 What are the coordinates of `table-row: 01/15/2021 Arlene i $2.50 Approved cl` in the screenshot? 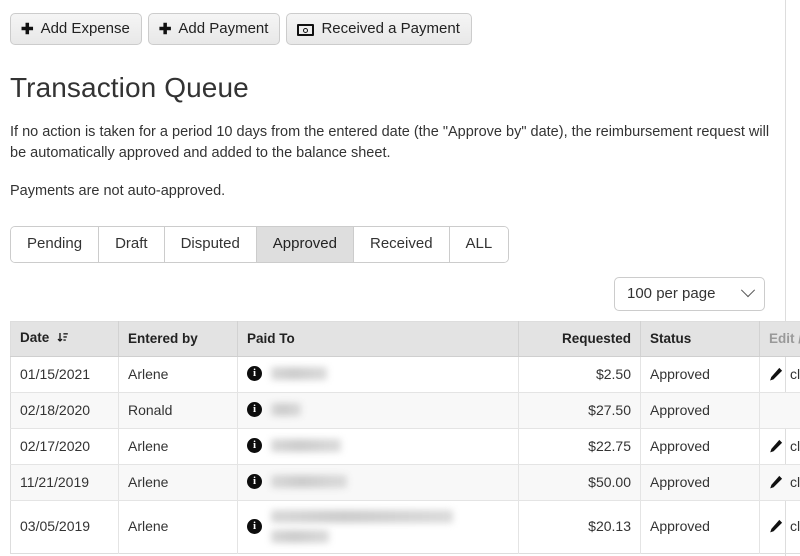 It's located at (405, 374).